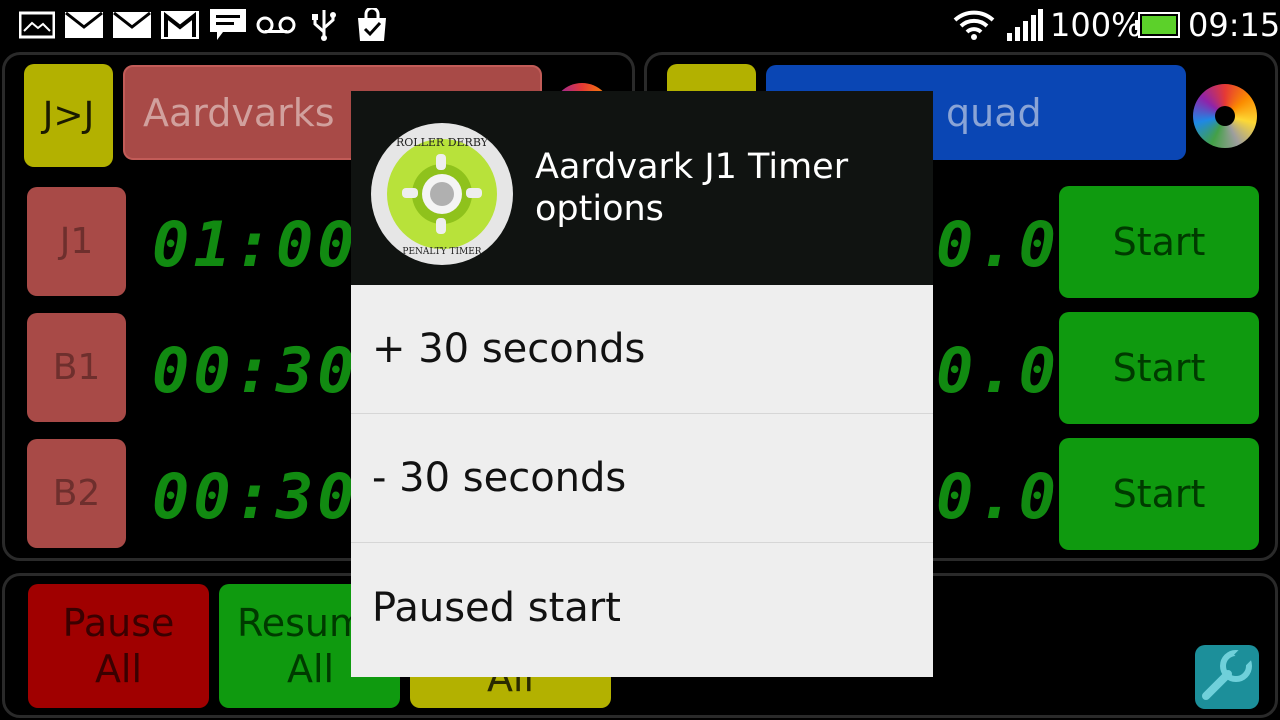 The image size is (1280, 720). What do you see at coordinates (1096, 25) in the screenshot?
I see `battery-percent: 100%` at bounding box center [1096, 25].